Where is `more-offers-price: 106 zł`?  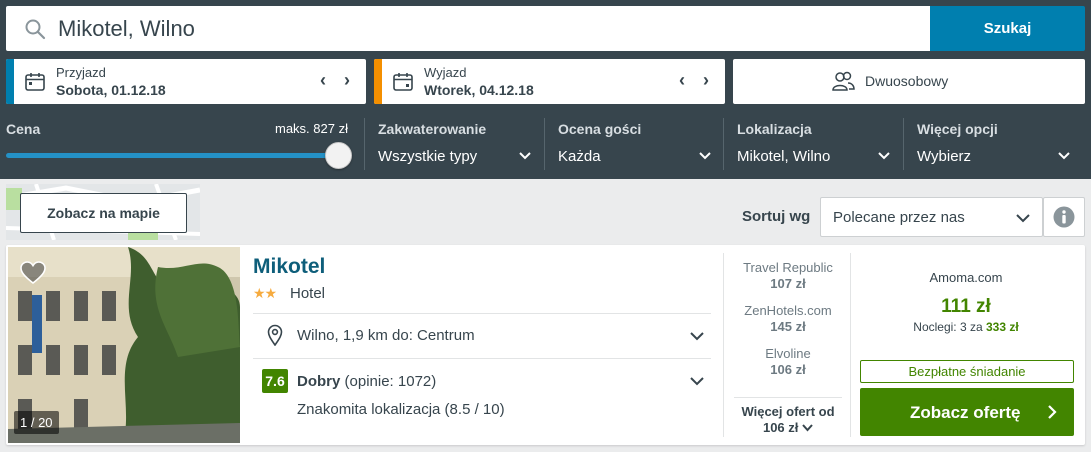
more-offers-price: 106 zł is located at coordinates (780, 427).